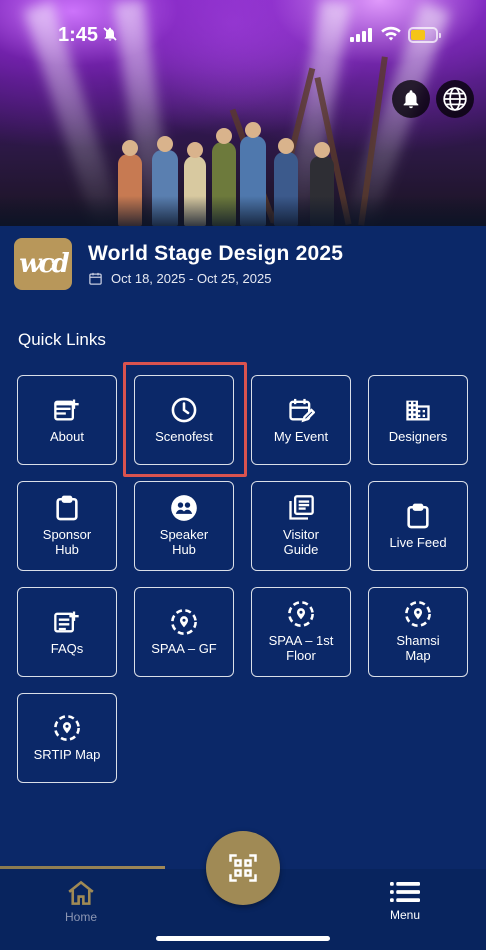  I want to click on qr-code-icon, so click(243, 868).